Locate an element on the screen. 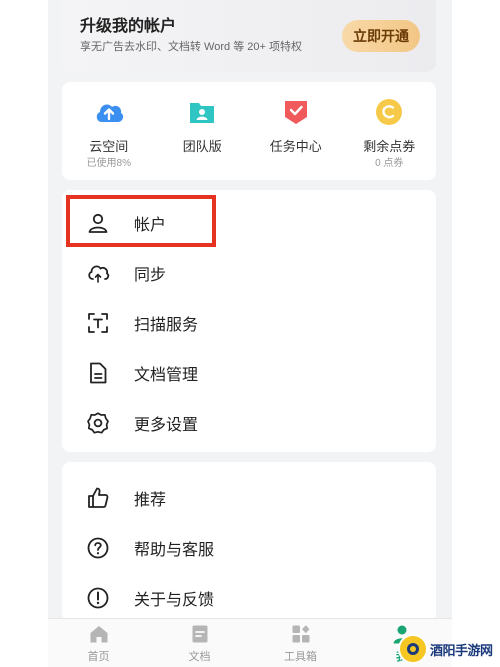  quick-label: 剩余点券 is located at coordinates (389, 146).